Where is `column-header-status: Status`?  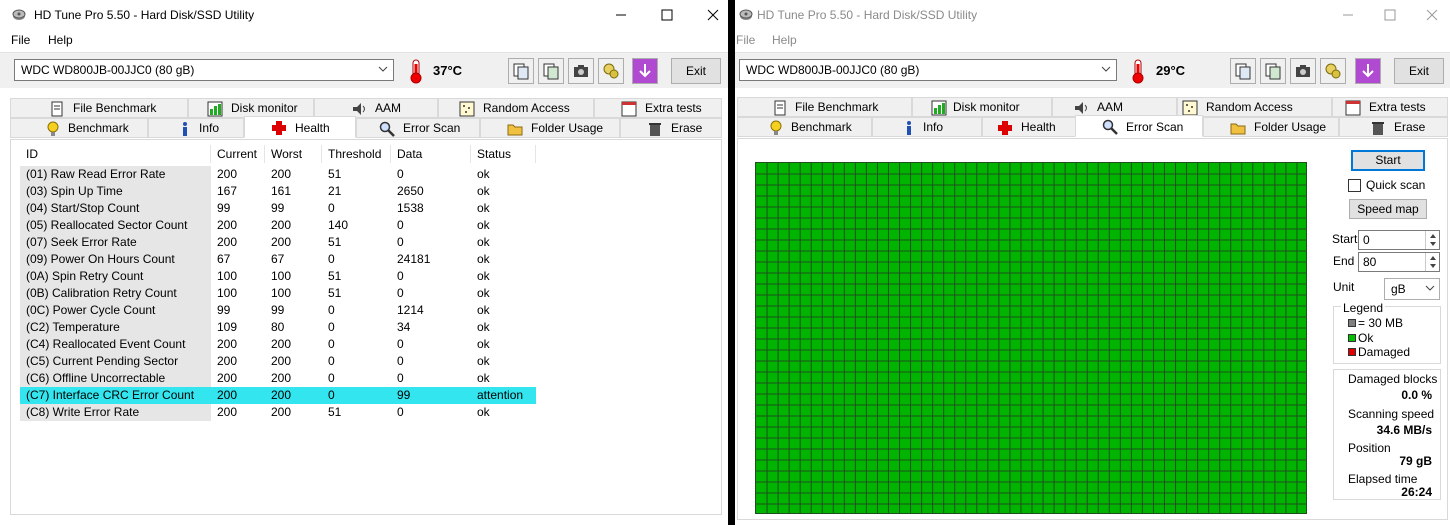
column-header-status: Status is located at coordinates (503, 154).